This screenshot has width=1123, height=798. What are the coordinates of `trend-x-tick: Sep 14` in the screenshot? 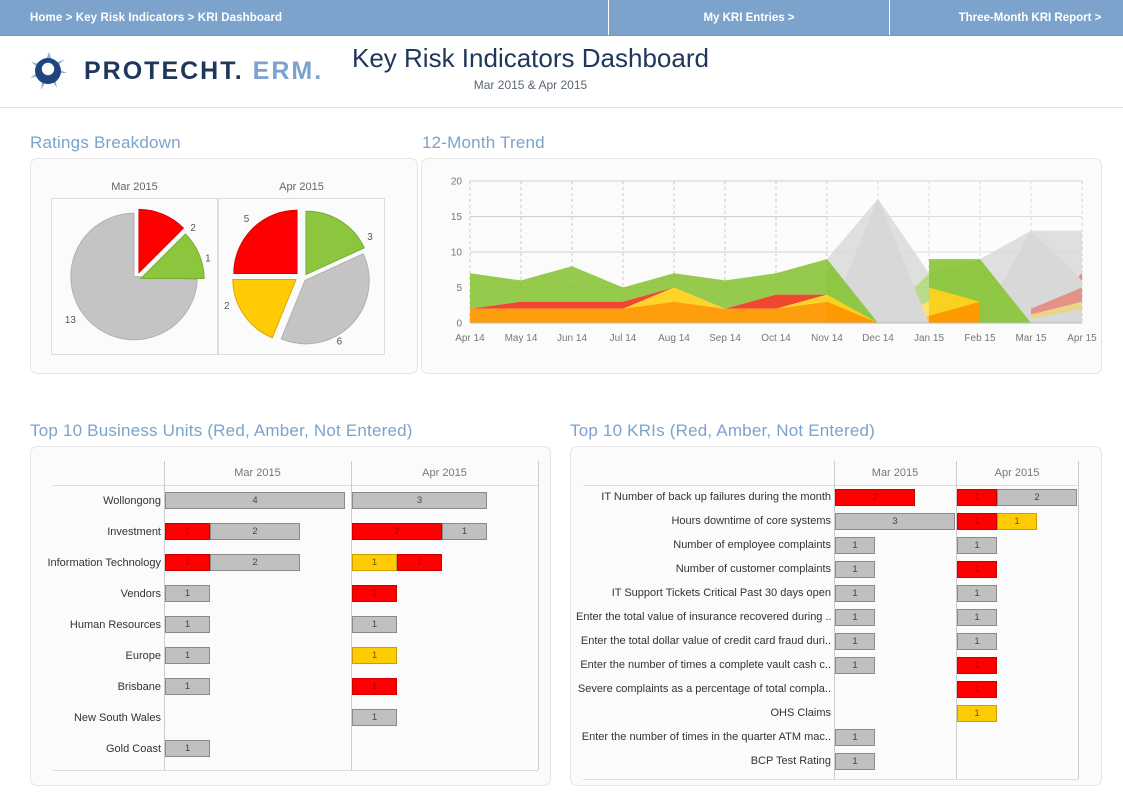 It's located at (725, 338).